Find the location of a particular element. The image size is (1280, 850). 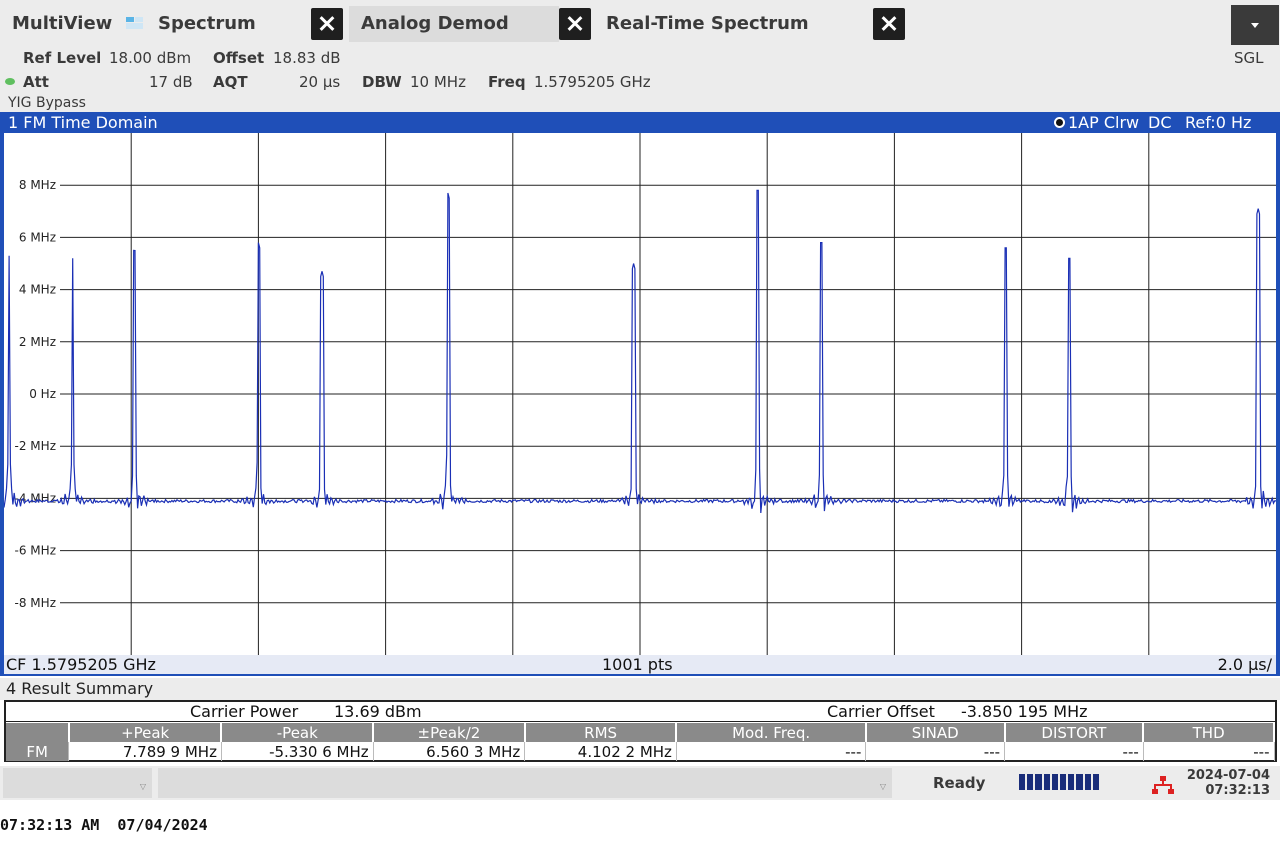

status-dropdown-1: ▽ is located at coordinates (77, 783).